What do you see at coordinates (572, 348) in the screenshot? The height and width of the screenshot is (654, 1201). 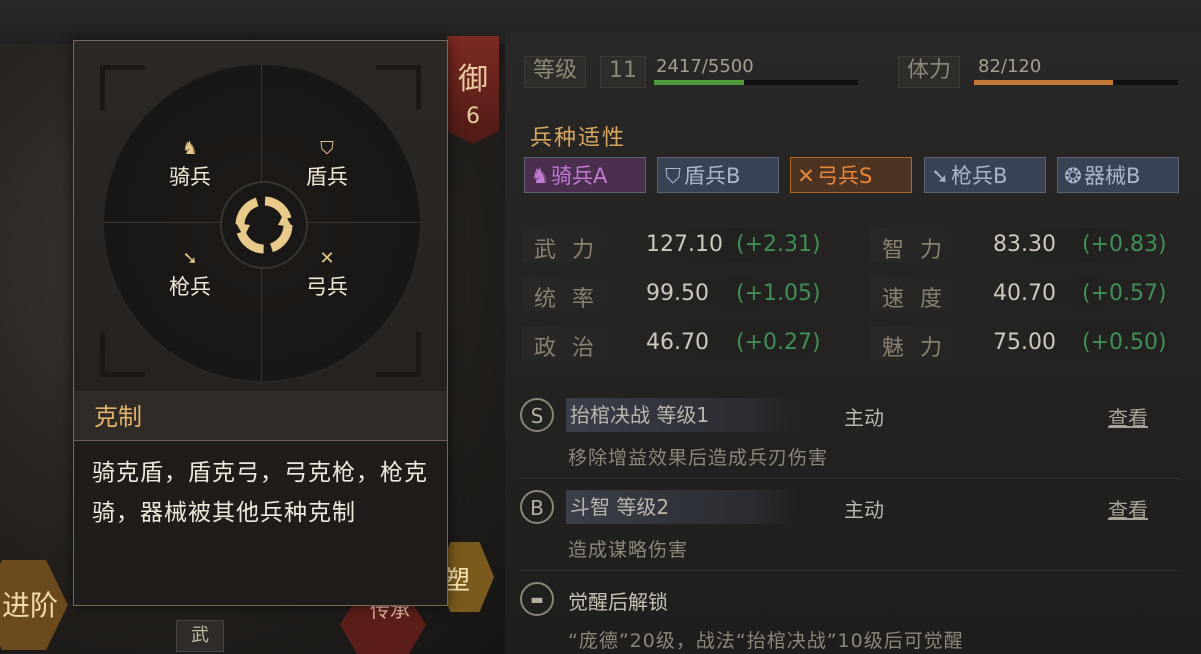 I see `stat-zhengzhi-label: 政治` at bounding box center [572, 348].